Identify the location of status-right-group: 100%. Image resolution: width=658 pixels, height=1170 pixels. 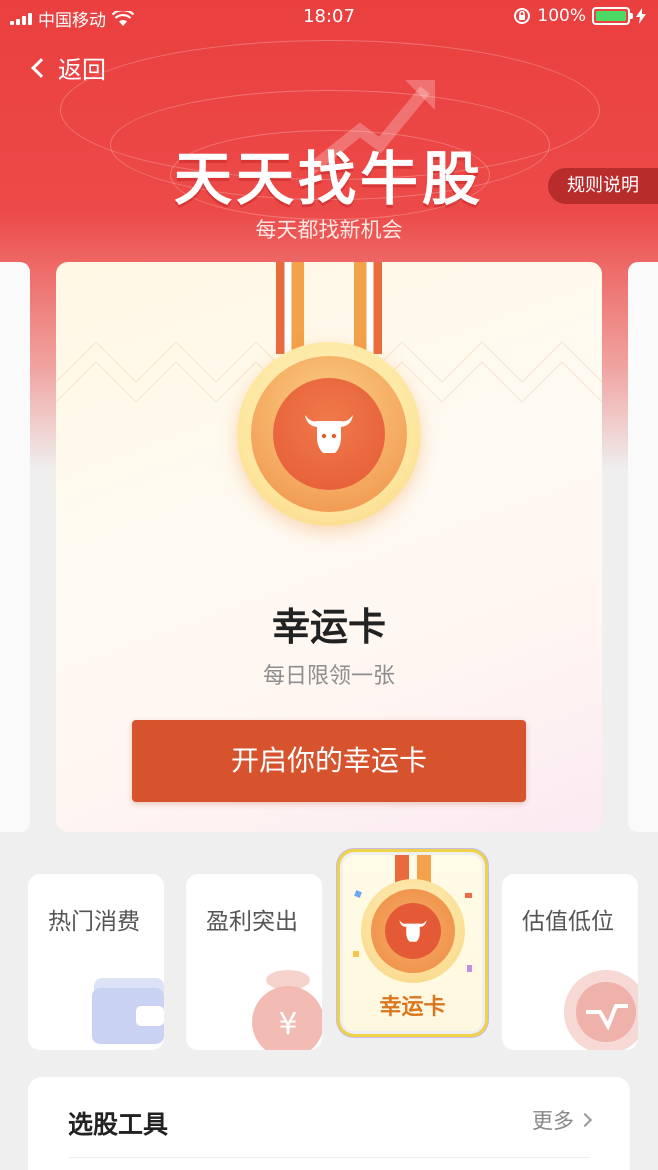
(579, 16).